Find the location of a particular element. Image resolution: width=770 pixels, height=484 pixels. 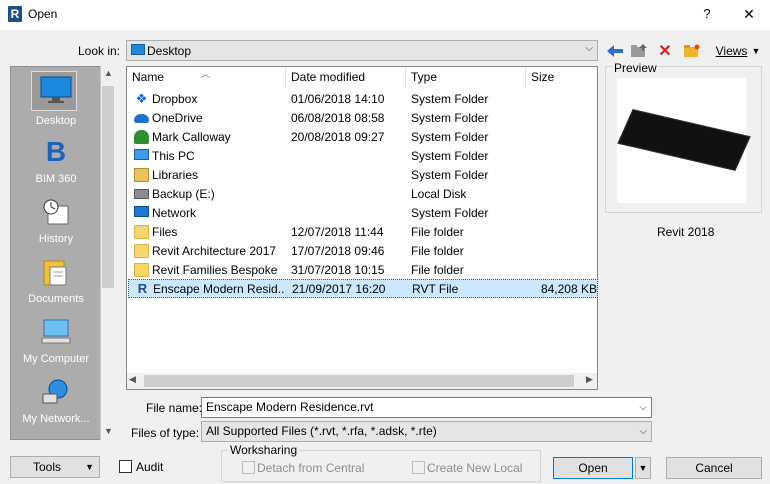

file-name: Backup (E:) is located at coordinates (183, 194).